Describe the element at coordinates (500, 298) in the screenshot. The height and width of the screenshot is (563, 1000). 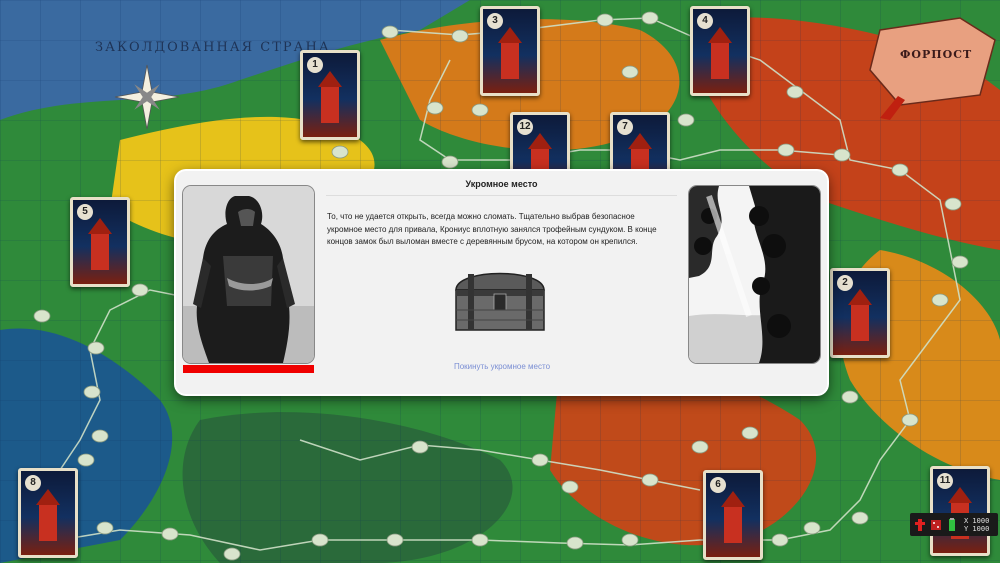
I see `treasure-chest-icon` at that location.